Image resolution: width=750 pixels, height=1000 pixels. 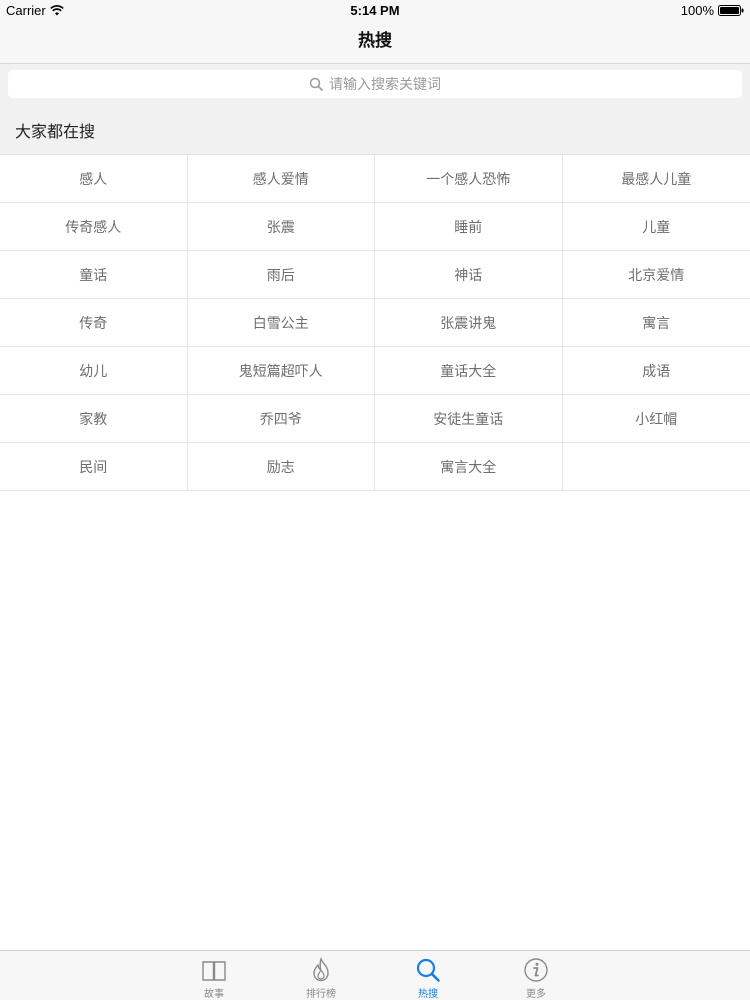 I want to click on search-input: 请输入搜索关键词, so click(x=375, y=84).